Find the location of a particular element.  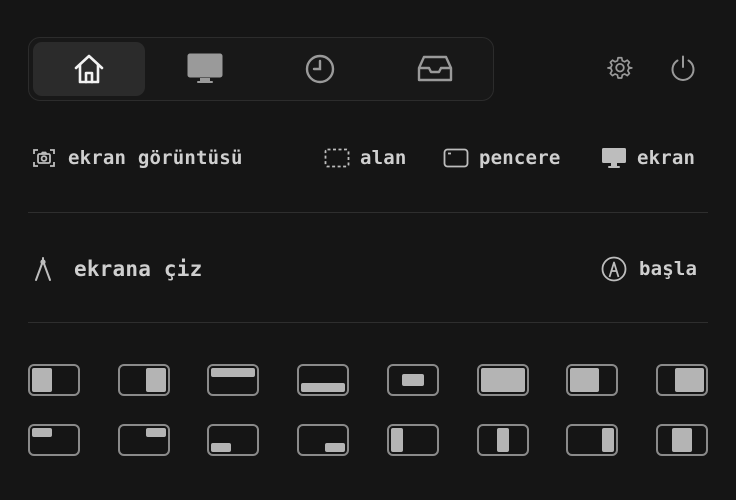

layout-maximize is located at coordinates (503, 380).